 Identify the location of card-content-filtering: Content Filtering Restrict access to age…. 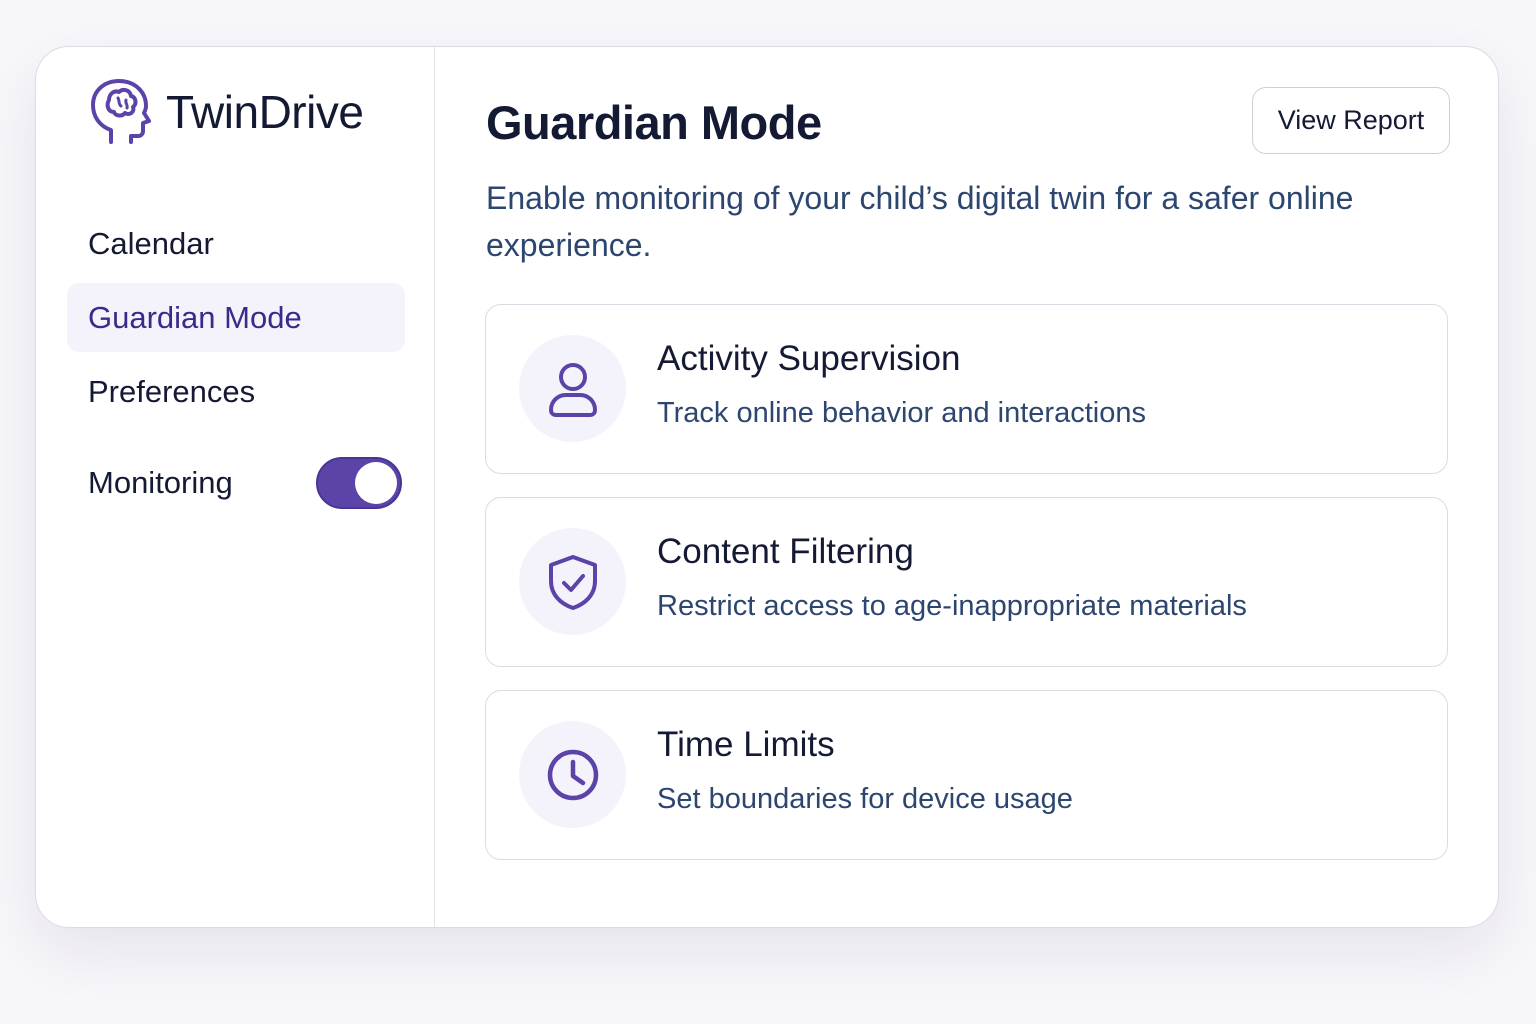
(966, 582).